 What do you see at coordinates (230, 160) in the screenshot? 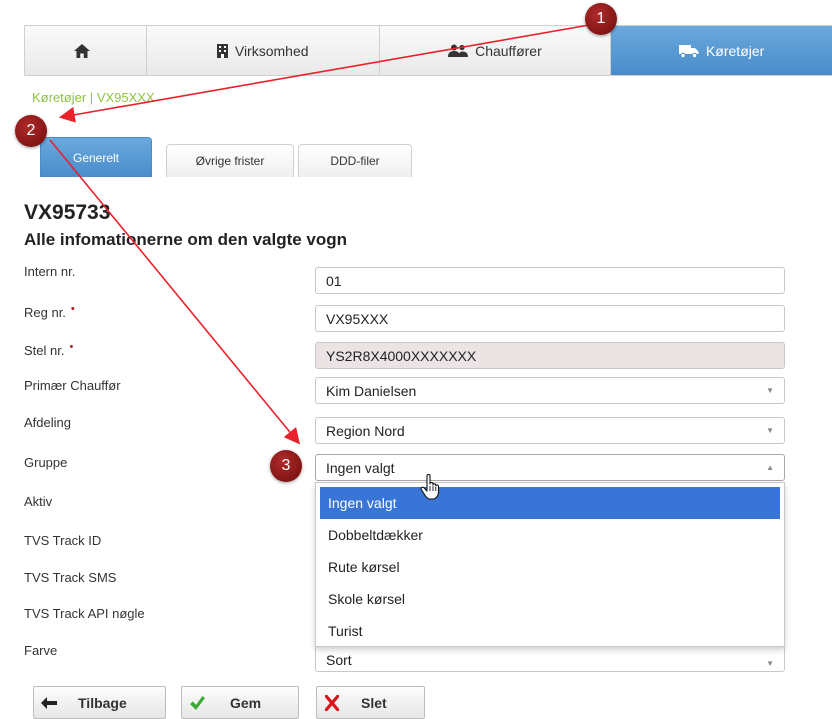
I see `tab-oevrige-frister: Øvrige frister` at bounding box center [230, 160].